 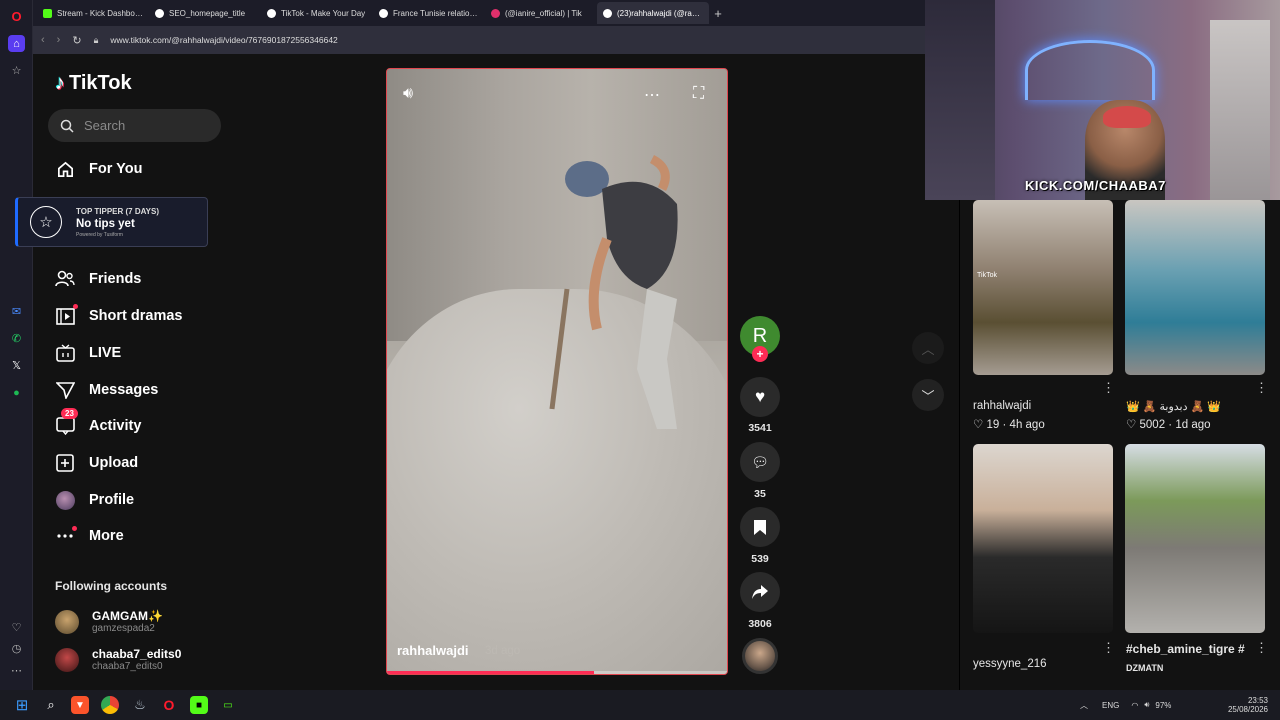 What do you see at coordinates (928, 348) in the screenshot?
I see `previous-video-button: ︿` at bounding box center [928, 348].